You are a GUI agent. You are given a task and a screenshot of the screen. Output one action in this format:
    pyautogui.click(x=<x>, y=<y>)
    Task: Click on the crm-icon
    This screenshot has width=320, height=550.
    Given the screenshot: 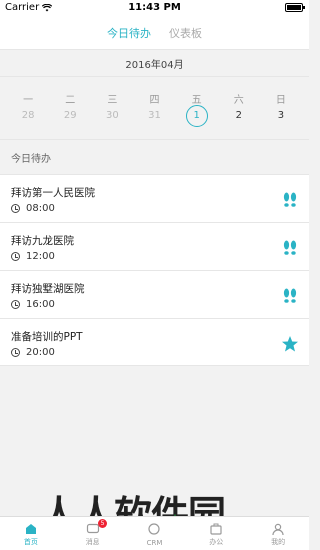 What is the action you would take?
    pyautogui.click(x=154, y=529)
    